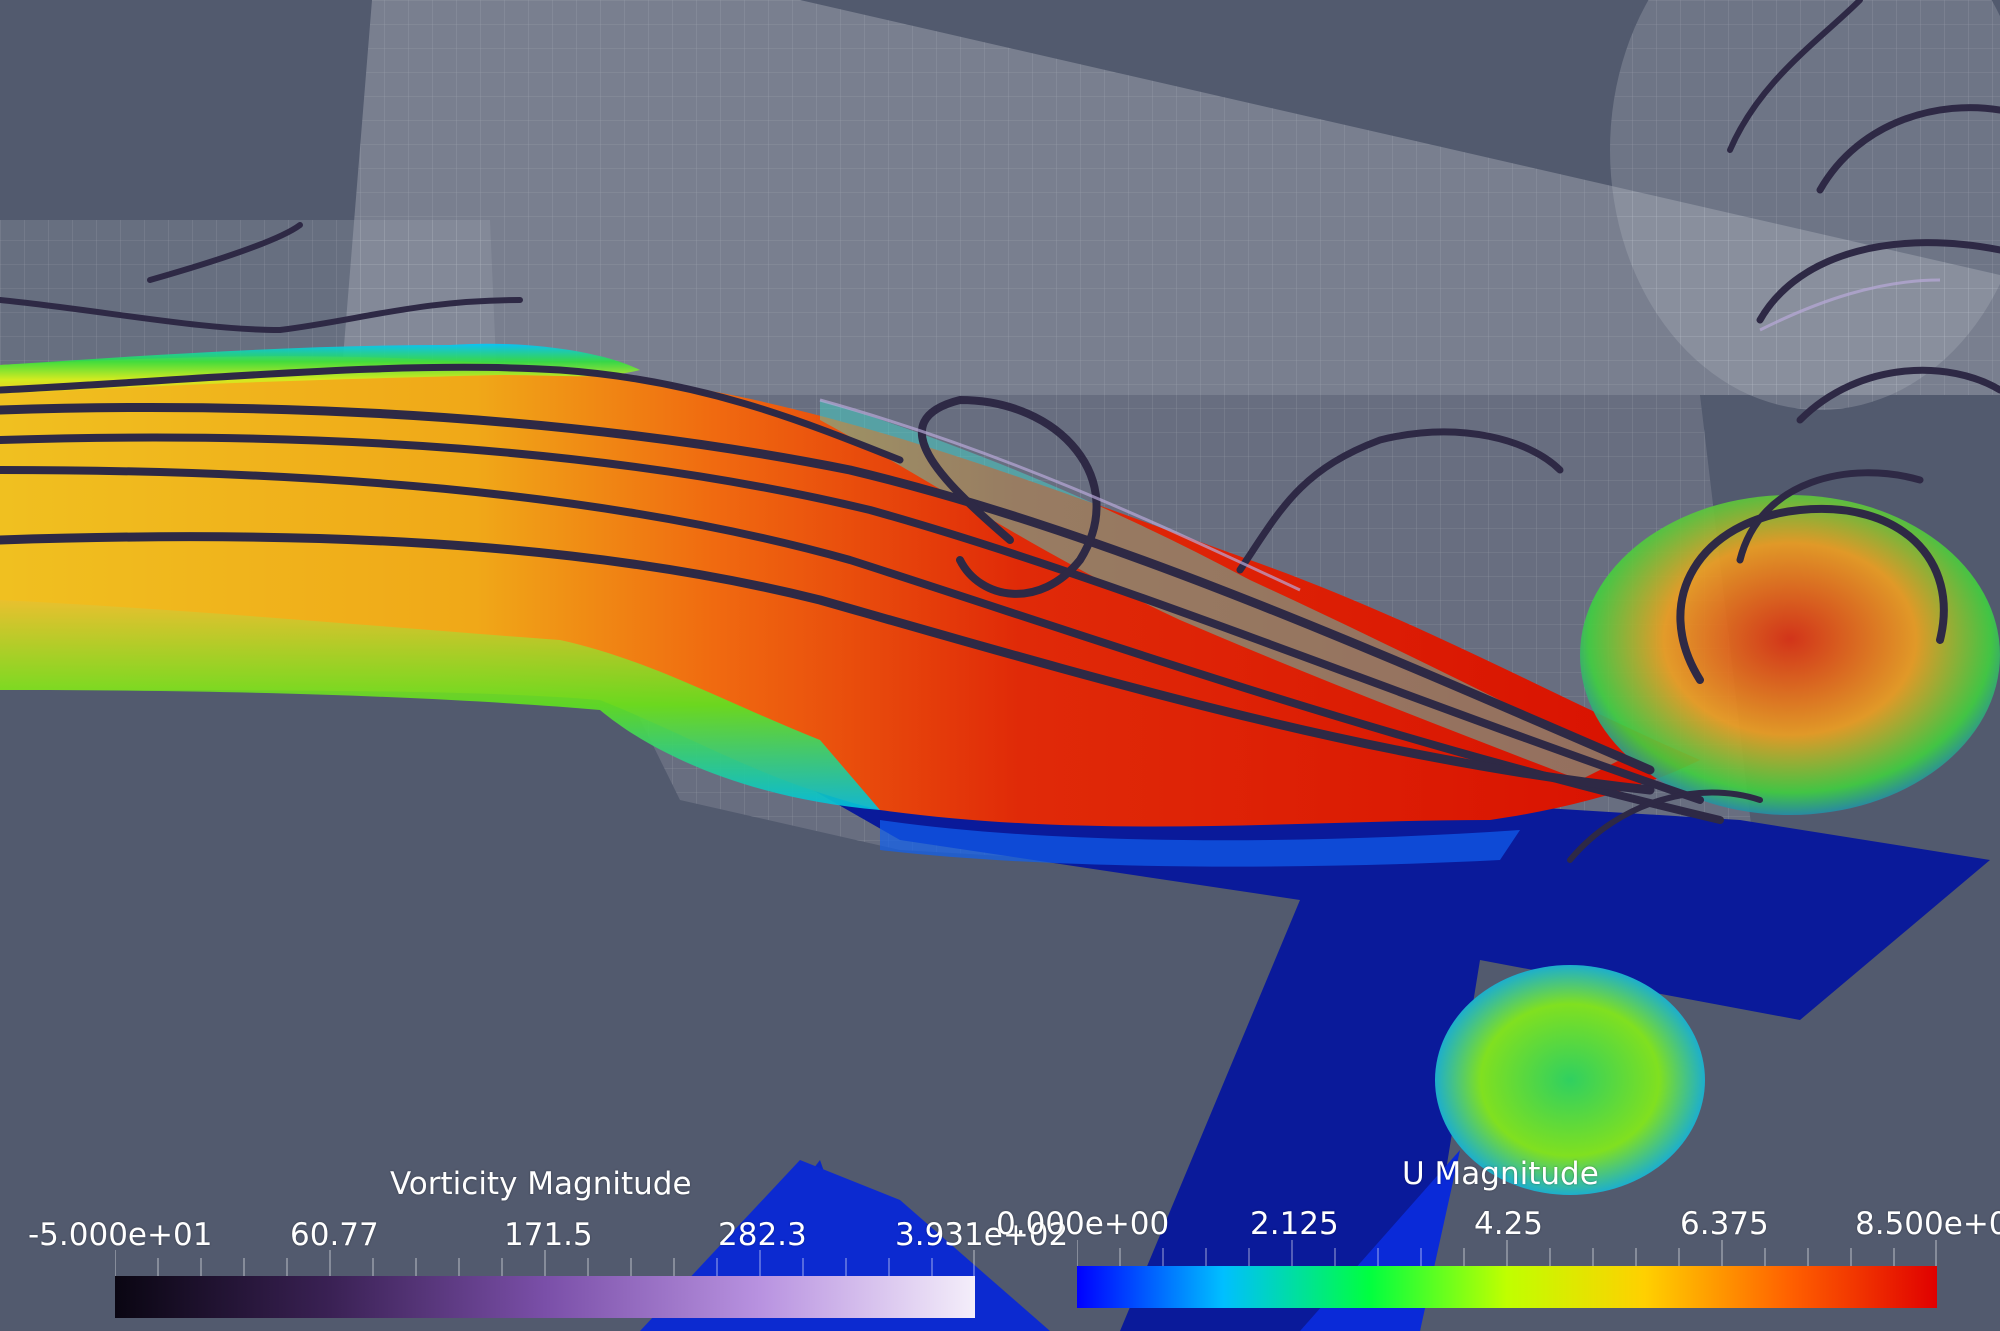  What do you see at coordinates (1500, 1174) in the screenshot?
I see `u-magnitude-legend-title: U Magnitude` at bounding box center [1500, 1174].